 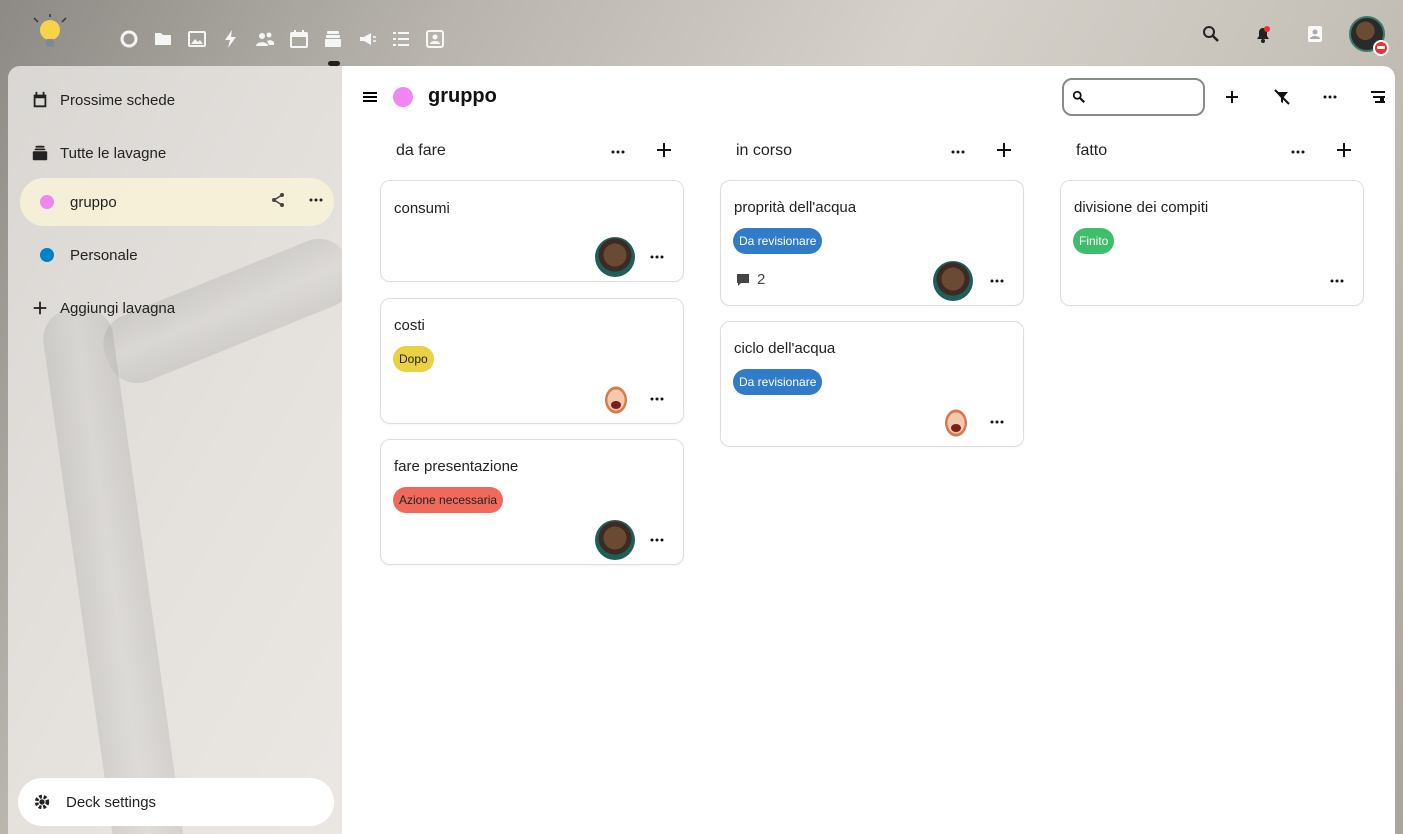 I want to click on share-icon, so click(x=278, y=202).